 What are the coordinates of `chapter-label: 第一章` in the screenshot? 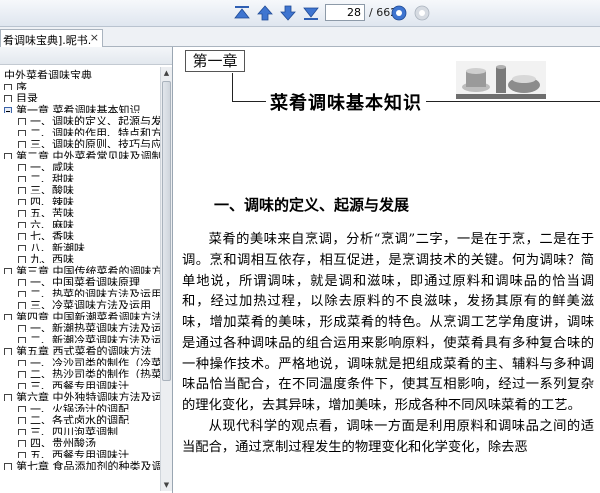 It's located at (215, 61).